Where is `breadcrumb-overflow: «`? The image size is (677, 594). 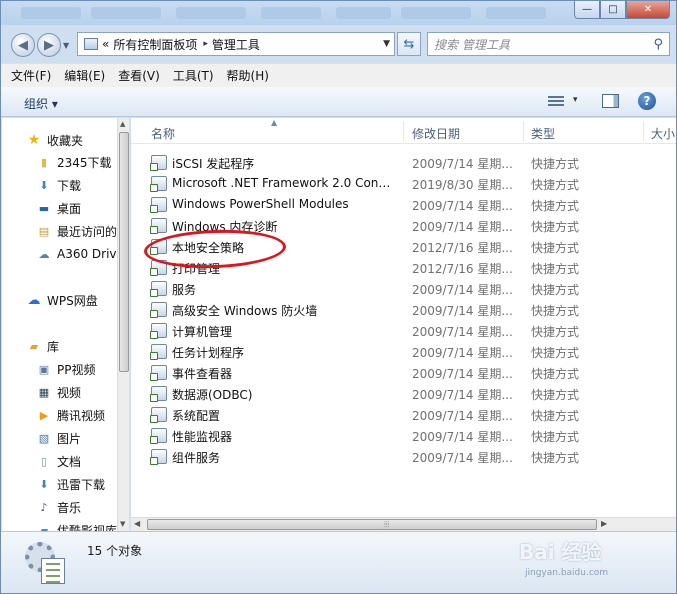
breadcrumb-overflow: « is located at coordinates (105, 44).